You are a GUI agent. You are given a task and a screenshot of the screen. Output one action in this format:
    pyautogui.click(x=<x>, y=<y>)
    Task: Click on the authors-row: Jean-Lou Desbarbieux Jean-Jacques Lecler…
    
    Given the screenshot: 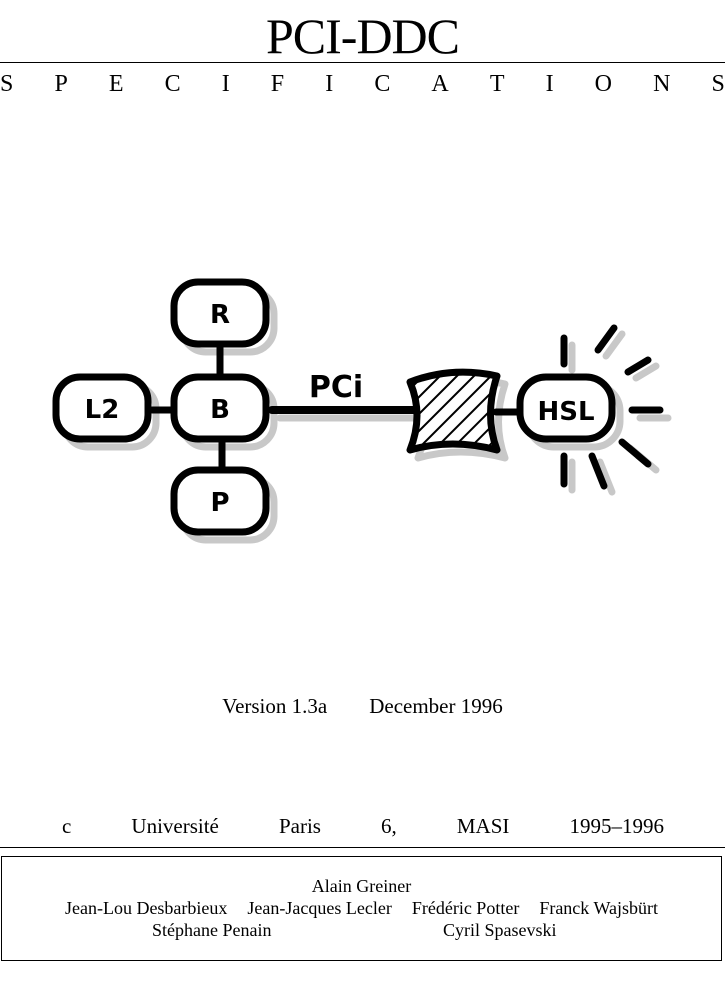 What is the action you would take?
    pyautogui.click(x=361, y=908)
    